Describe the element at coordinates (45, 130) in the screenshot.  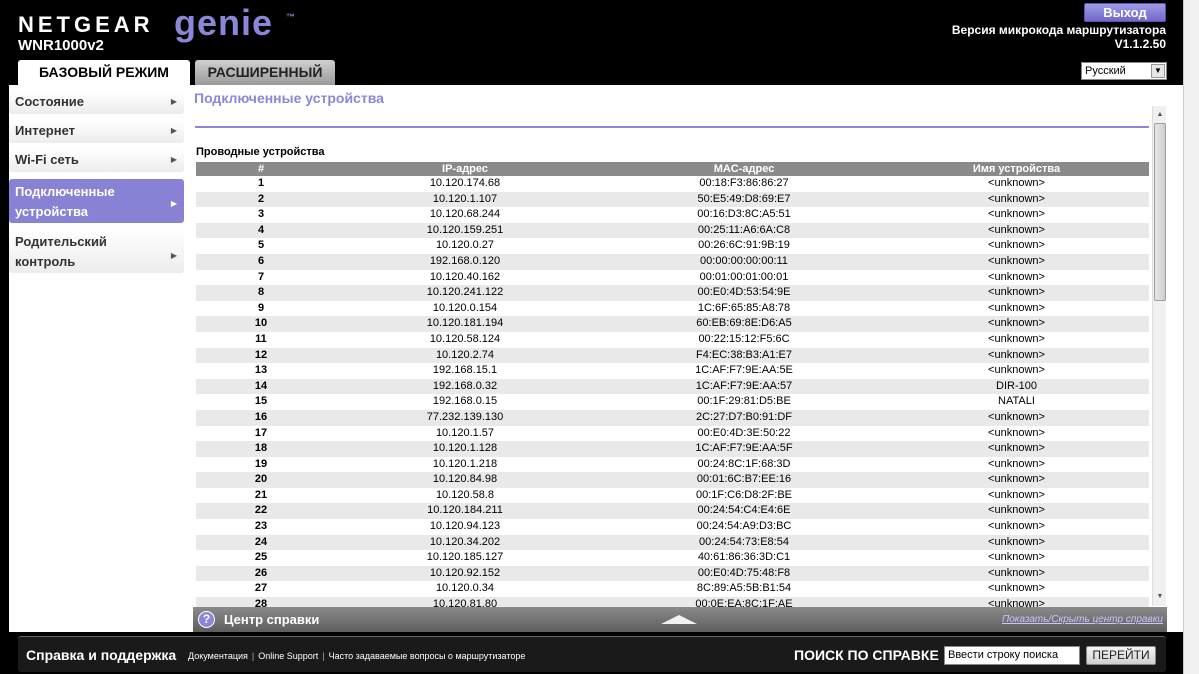
I see `sidebar-item-label: Интернет` at that location.